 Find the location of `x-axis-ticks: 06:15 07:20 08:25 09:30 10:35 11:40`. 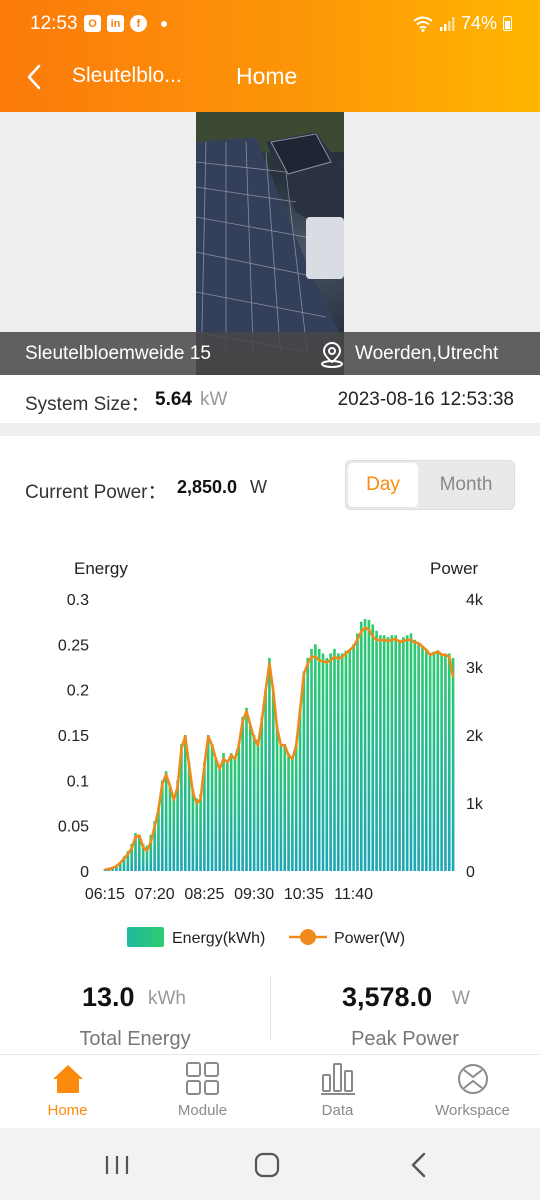

x-axis-ticks: 06:15 07:20 08:25 09:30 10:35 11:40 is located at coordinates (229, 894).